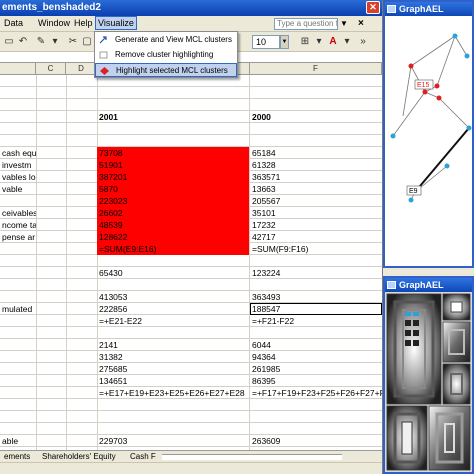 Image resolution: width=474 pixels, height=474 pixels. Describe the element at coordinates (284, 42) in the screenshot. I see `font-size-chevron-icon: ▼` at that location.